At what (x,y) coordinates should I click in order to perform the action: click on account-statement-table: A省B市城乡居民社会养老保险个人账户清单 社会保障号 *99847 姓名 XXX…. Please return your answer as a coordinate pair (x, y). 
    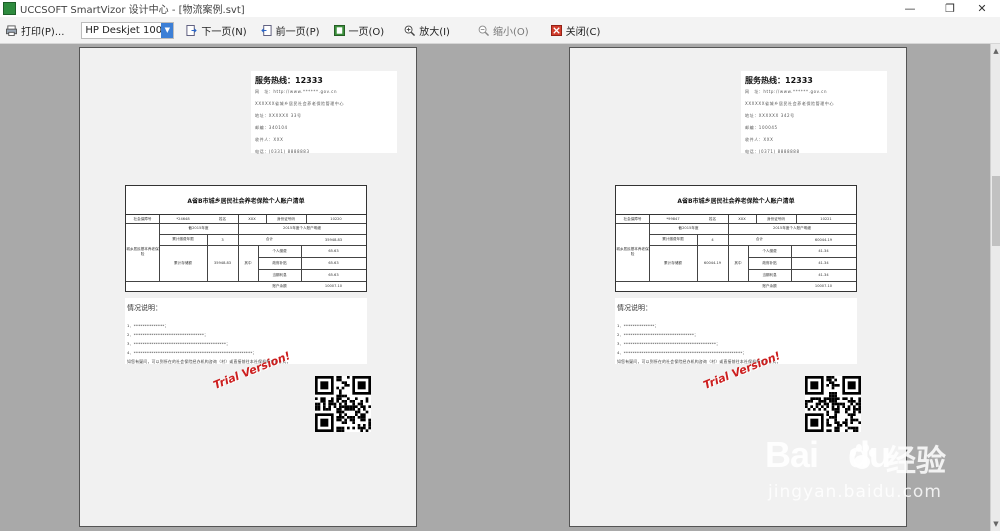
    Looking at the image, I should click on (736, 238).